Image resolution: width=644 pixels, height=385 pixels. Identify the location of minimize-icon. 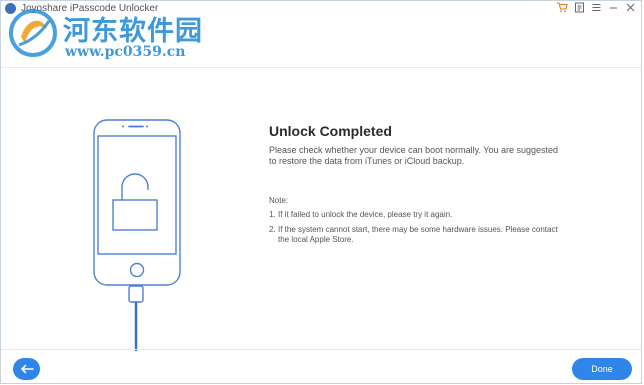
(613, 8).